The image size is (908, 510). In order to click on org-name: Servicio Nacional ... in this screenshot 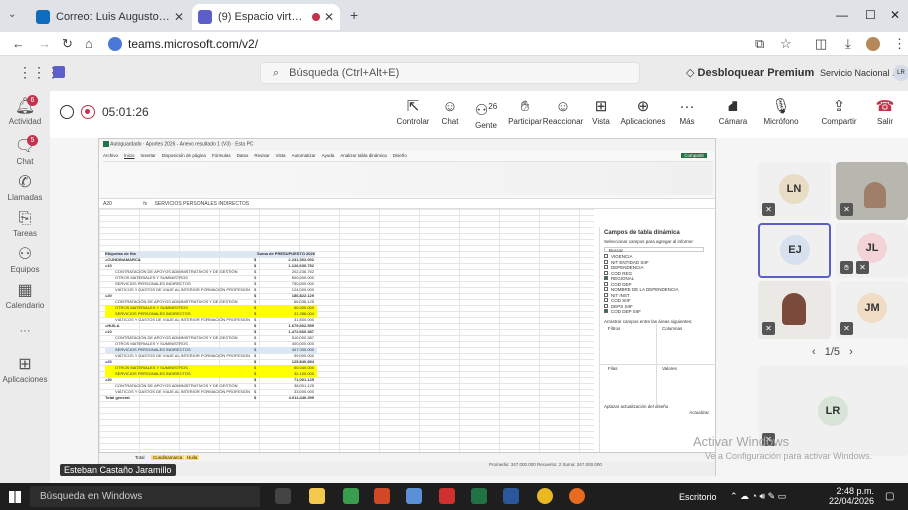, I will do `click(860, 73)`.